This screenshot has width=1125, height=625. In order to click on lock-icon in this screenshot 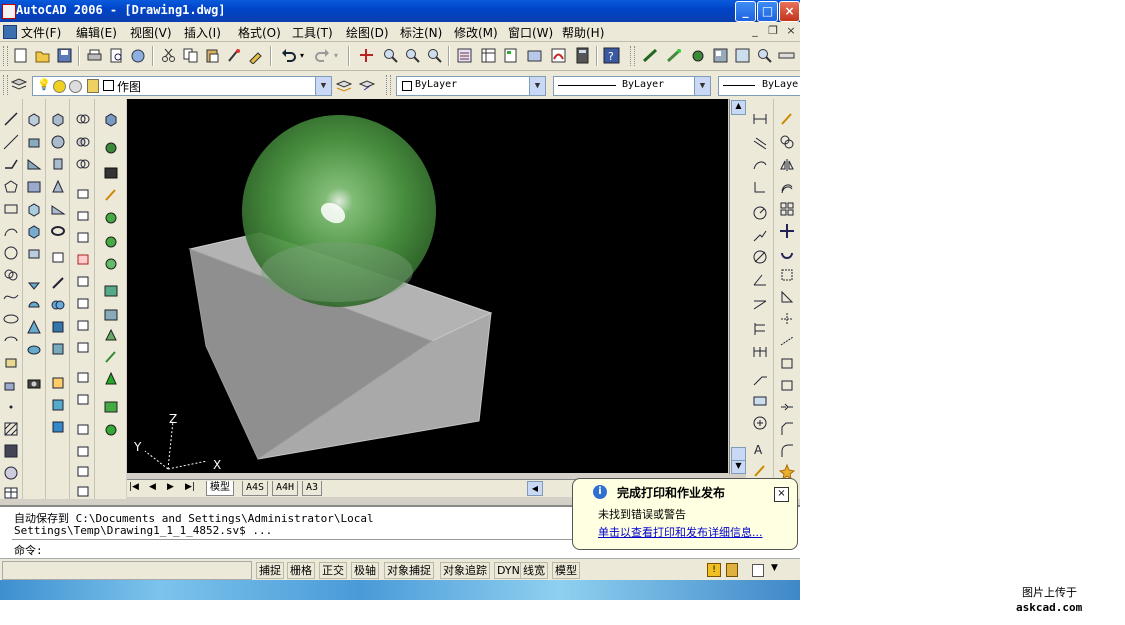, I will do `click(732, 570)`.